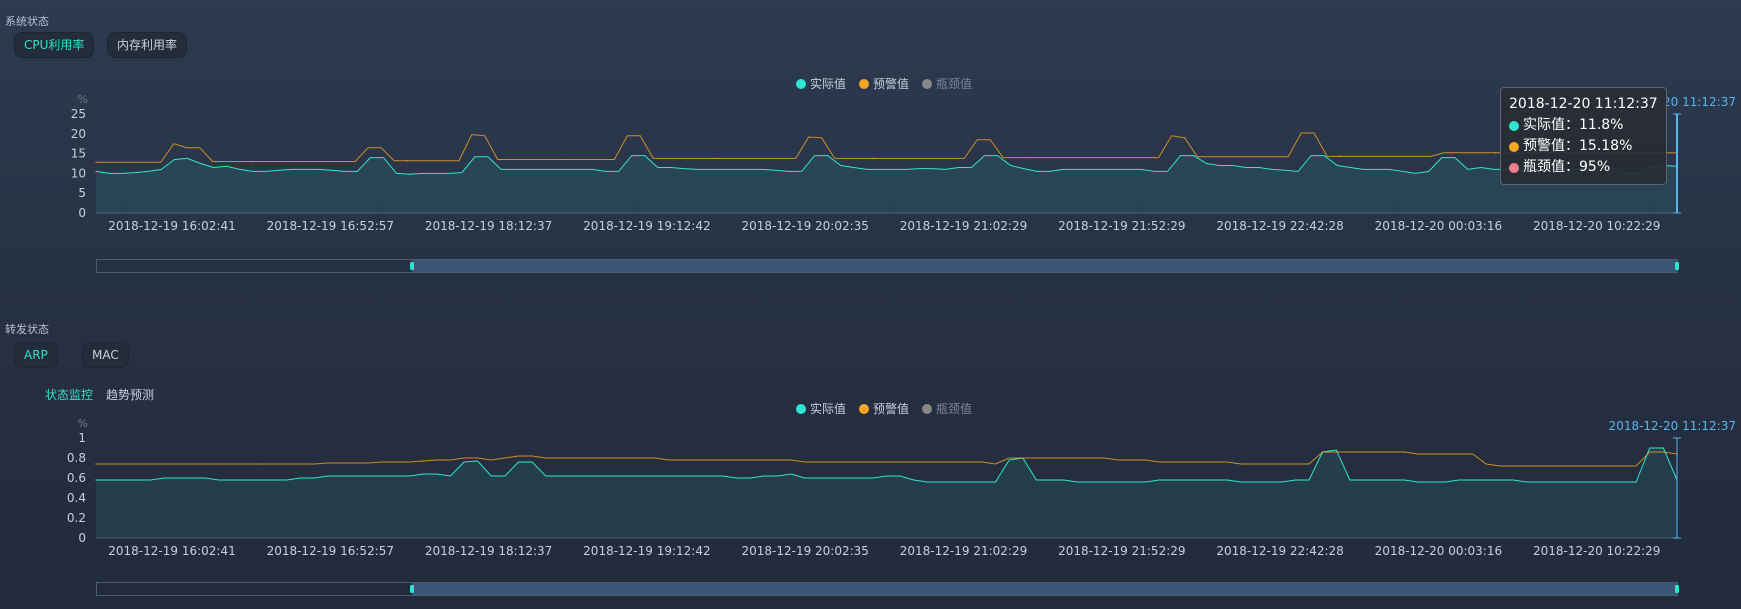  Describe the element at coordinates (330, 551) in the screenshot. I see `arp-x-tick-label: 2018-12-19 16:52:57` at that location.